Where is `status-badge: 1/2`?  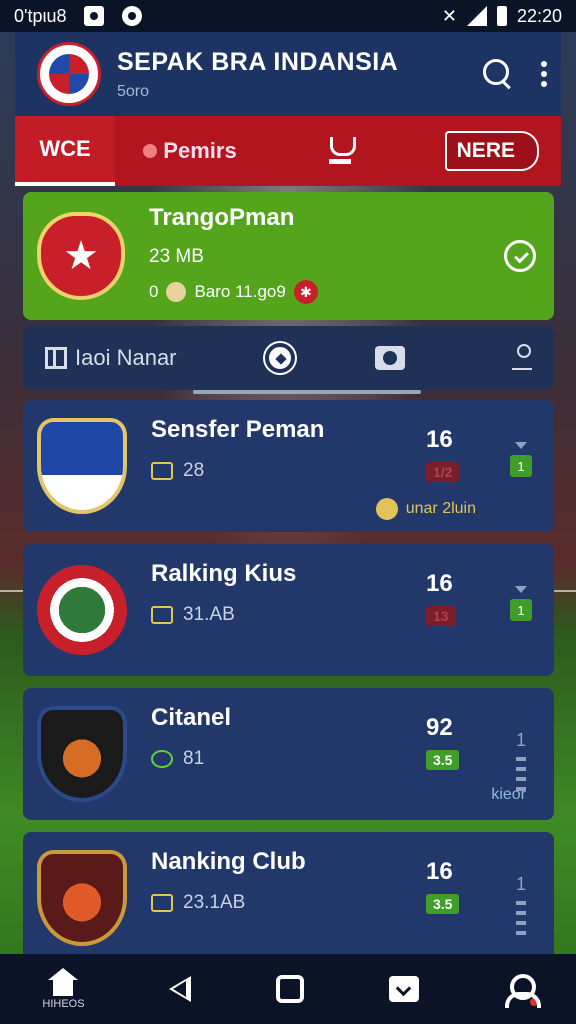
status-badge: 1/2 is located at coordinates (443, 472).